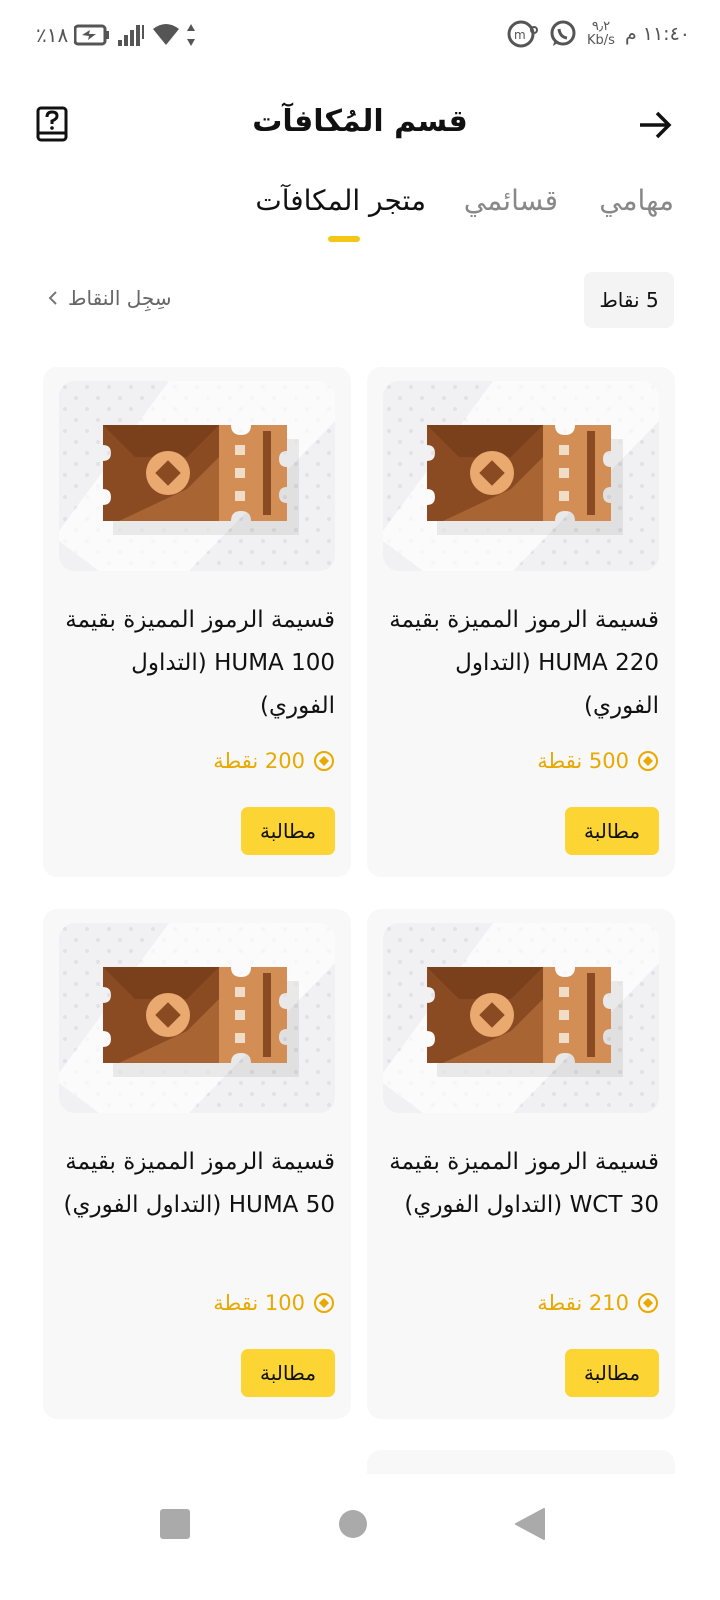 This screenshot has width=720, height=1600. What do you see at coordinates (601, 26) in the screenshot?
I see `speed-value: ٩٫٢` at bounding box center [601, 26].